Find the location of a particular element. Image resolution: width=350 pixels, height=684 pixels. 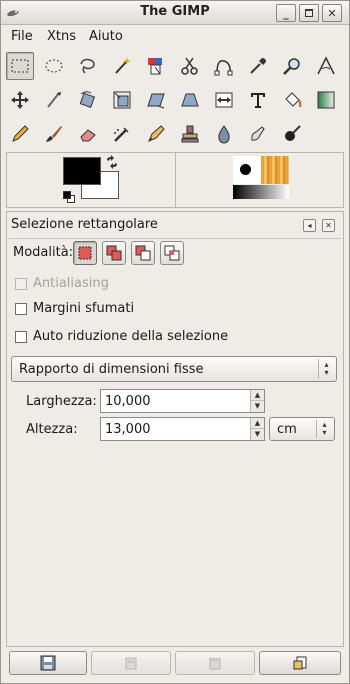

menu-xtns: Xtns is located at coordinates (61, 36).